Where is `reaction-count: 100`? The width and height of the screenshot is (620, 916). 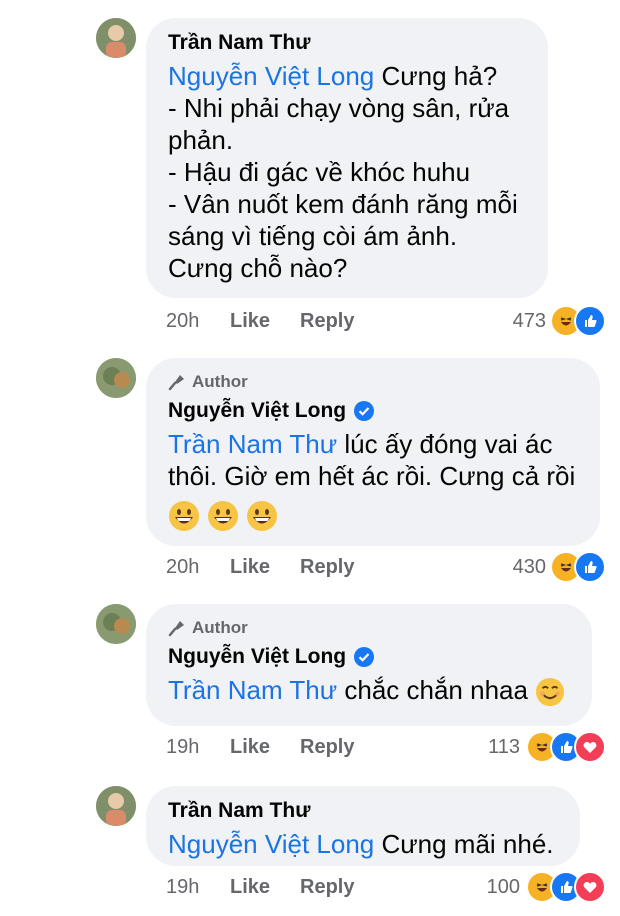
reaction-count: 100 is located at coordinates (503, 887).